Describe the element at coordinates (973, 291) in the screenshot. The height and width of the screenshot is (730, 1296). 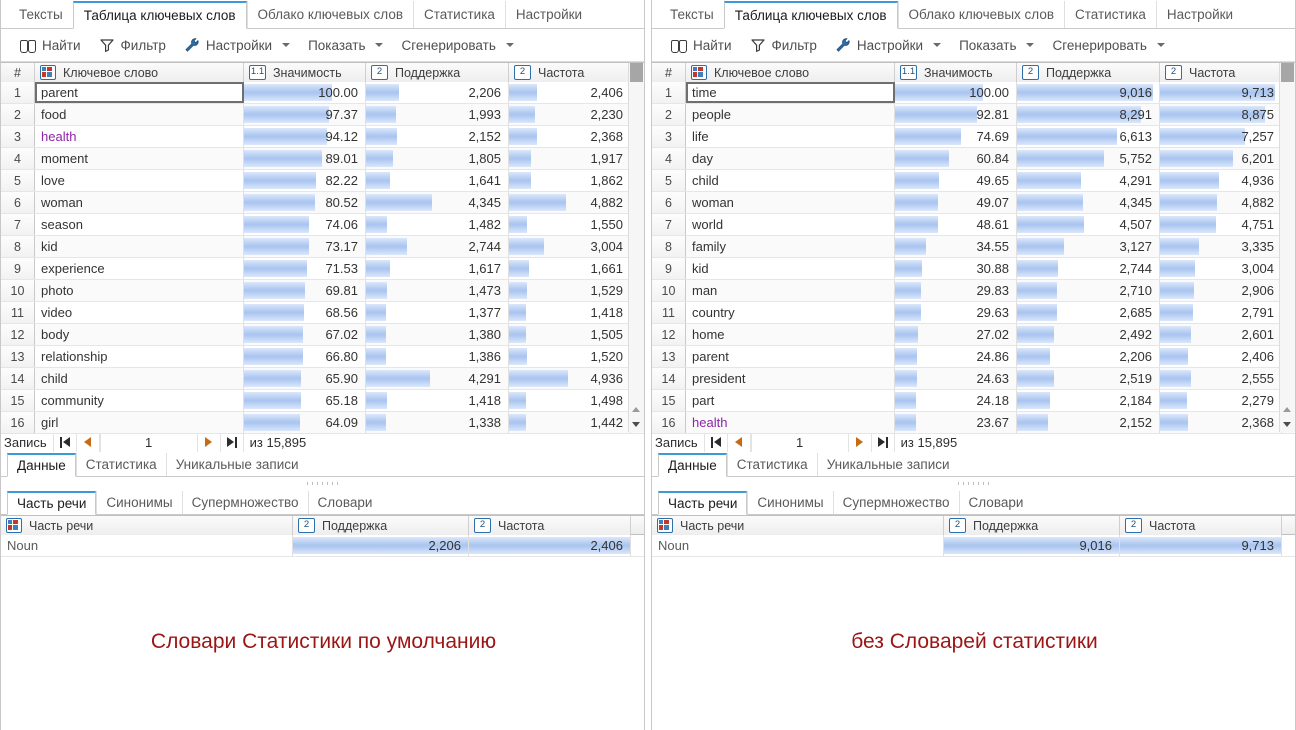
I see `table-row: 10 man 29.83 2,710 2,906` at that location.